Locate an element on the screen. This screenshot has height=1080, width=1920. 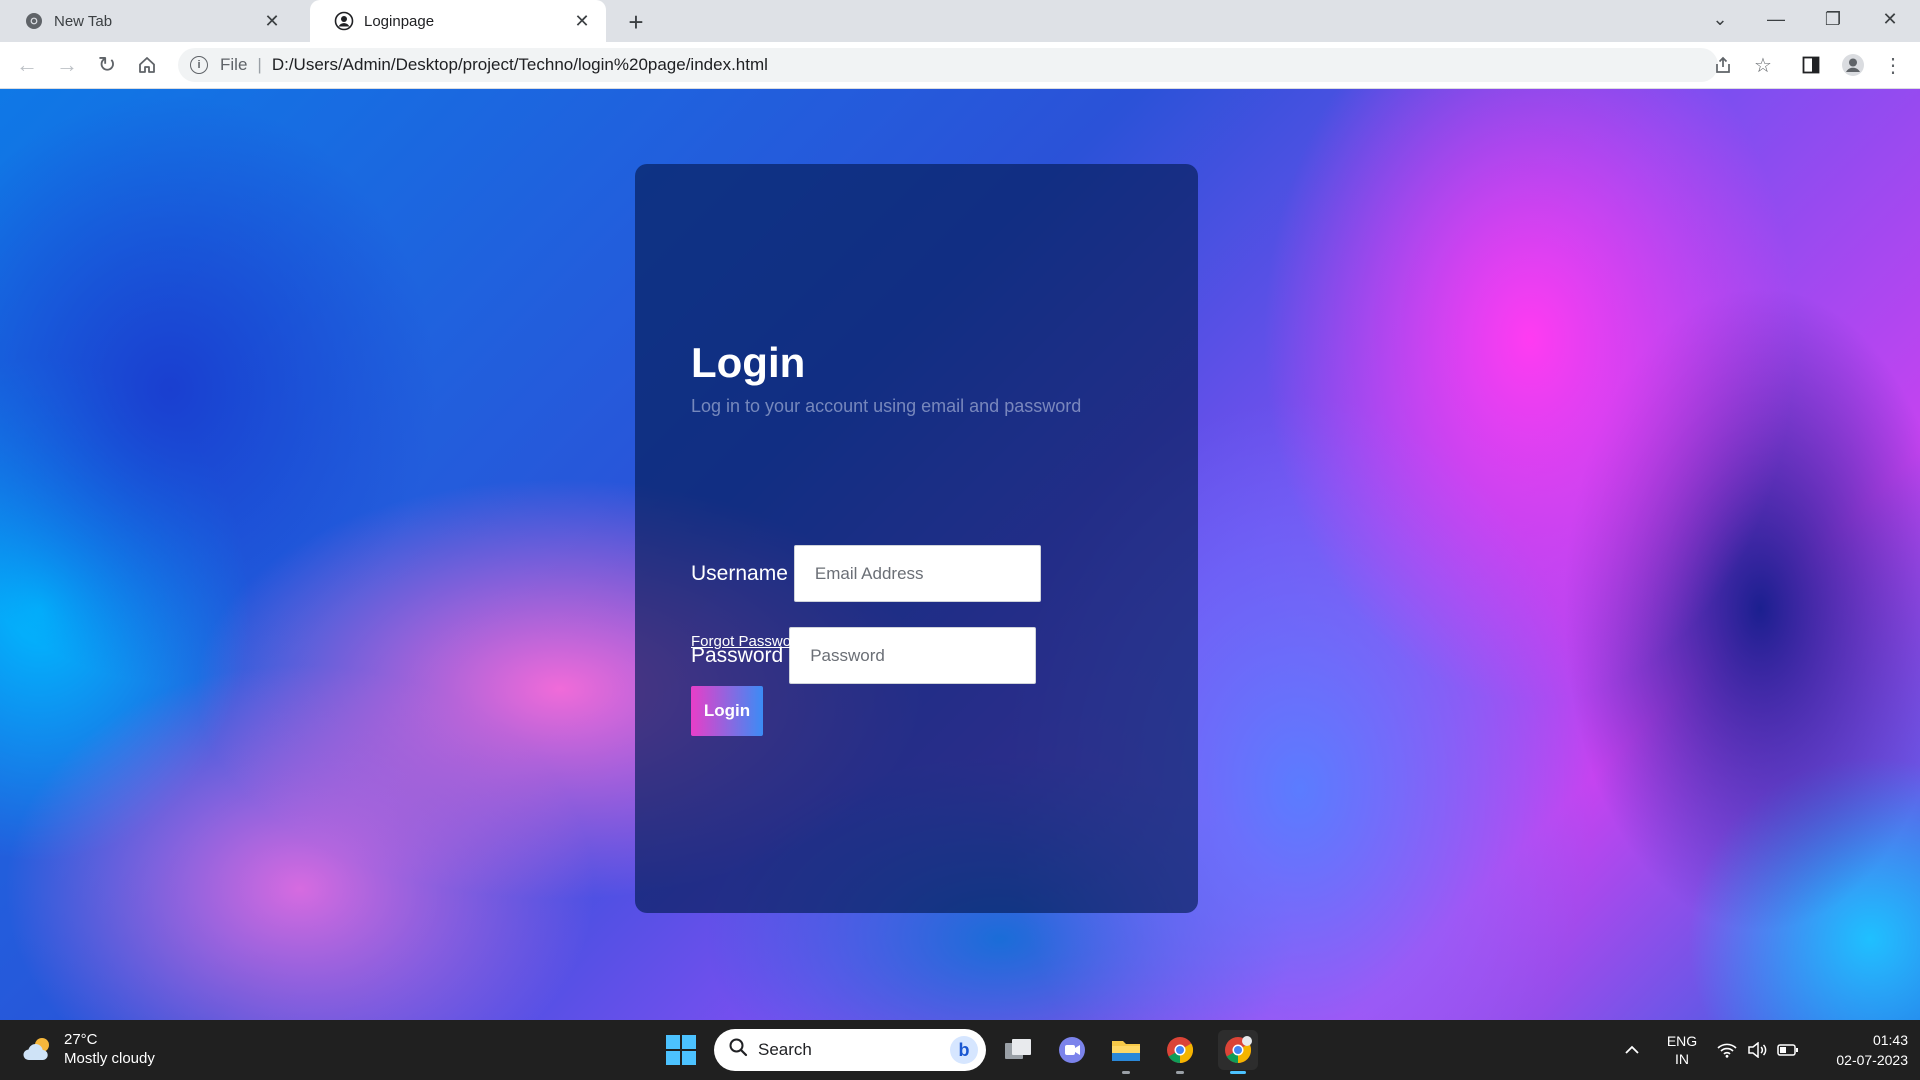
username-row: Username is located at coordinates (866, 573).